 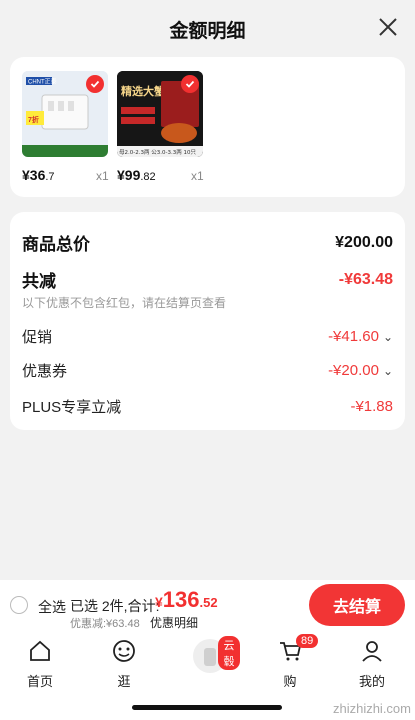 I want to click on profile-icon, so click(x=372, y=651).